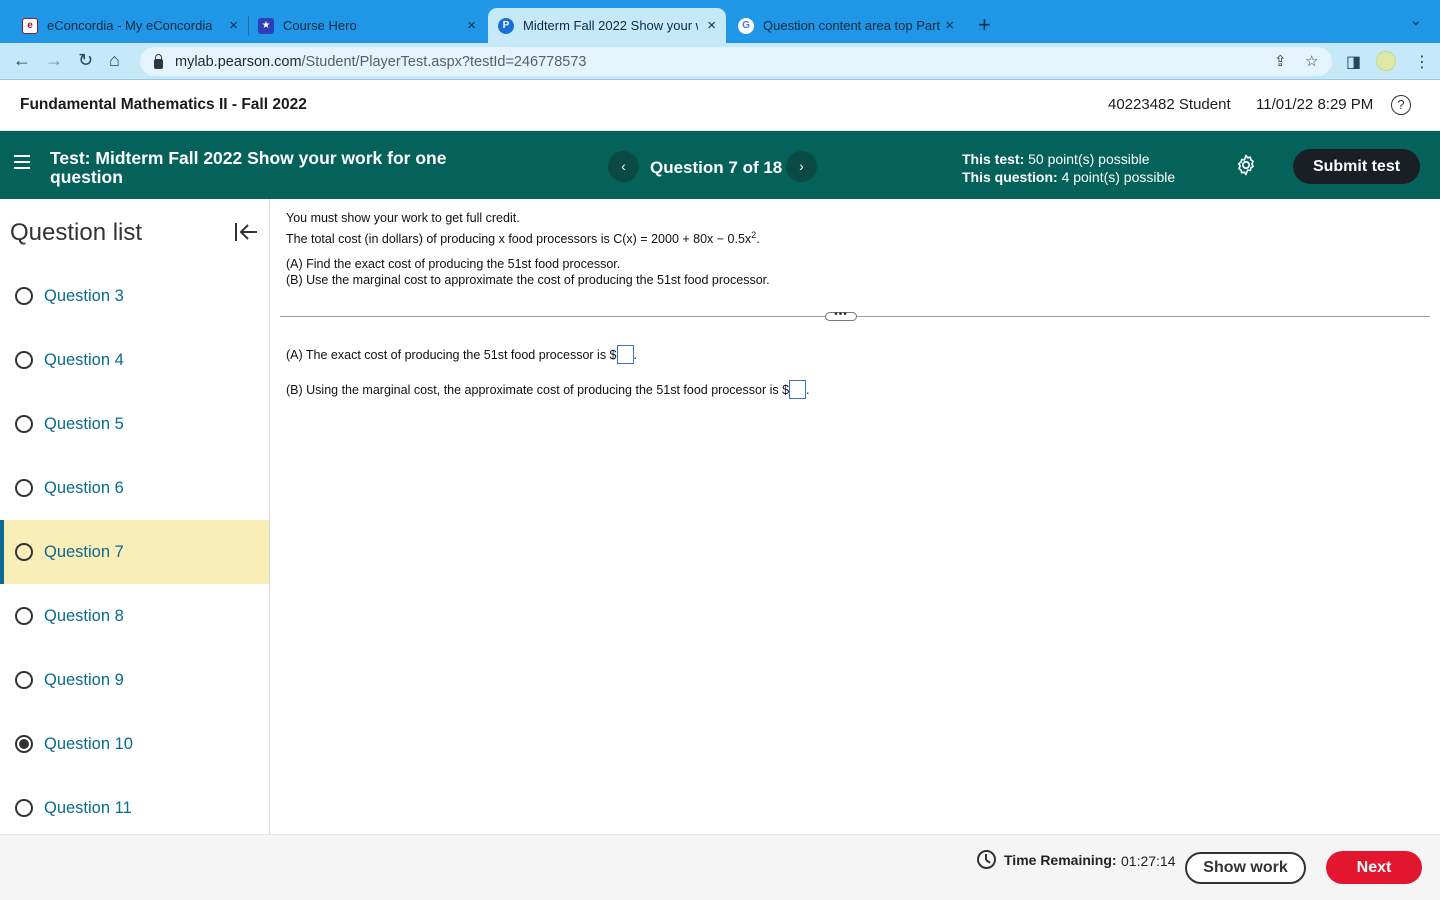 Image resolution: width=1440 pixels, height=900 pixels. I want to click on answer-a-period: ., so click(635, 354).